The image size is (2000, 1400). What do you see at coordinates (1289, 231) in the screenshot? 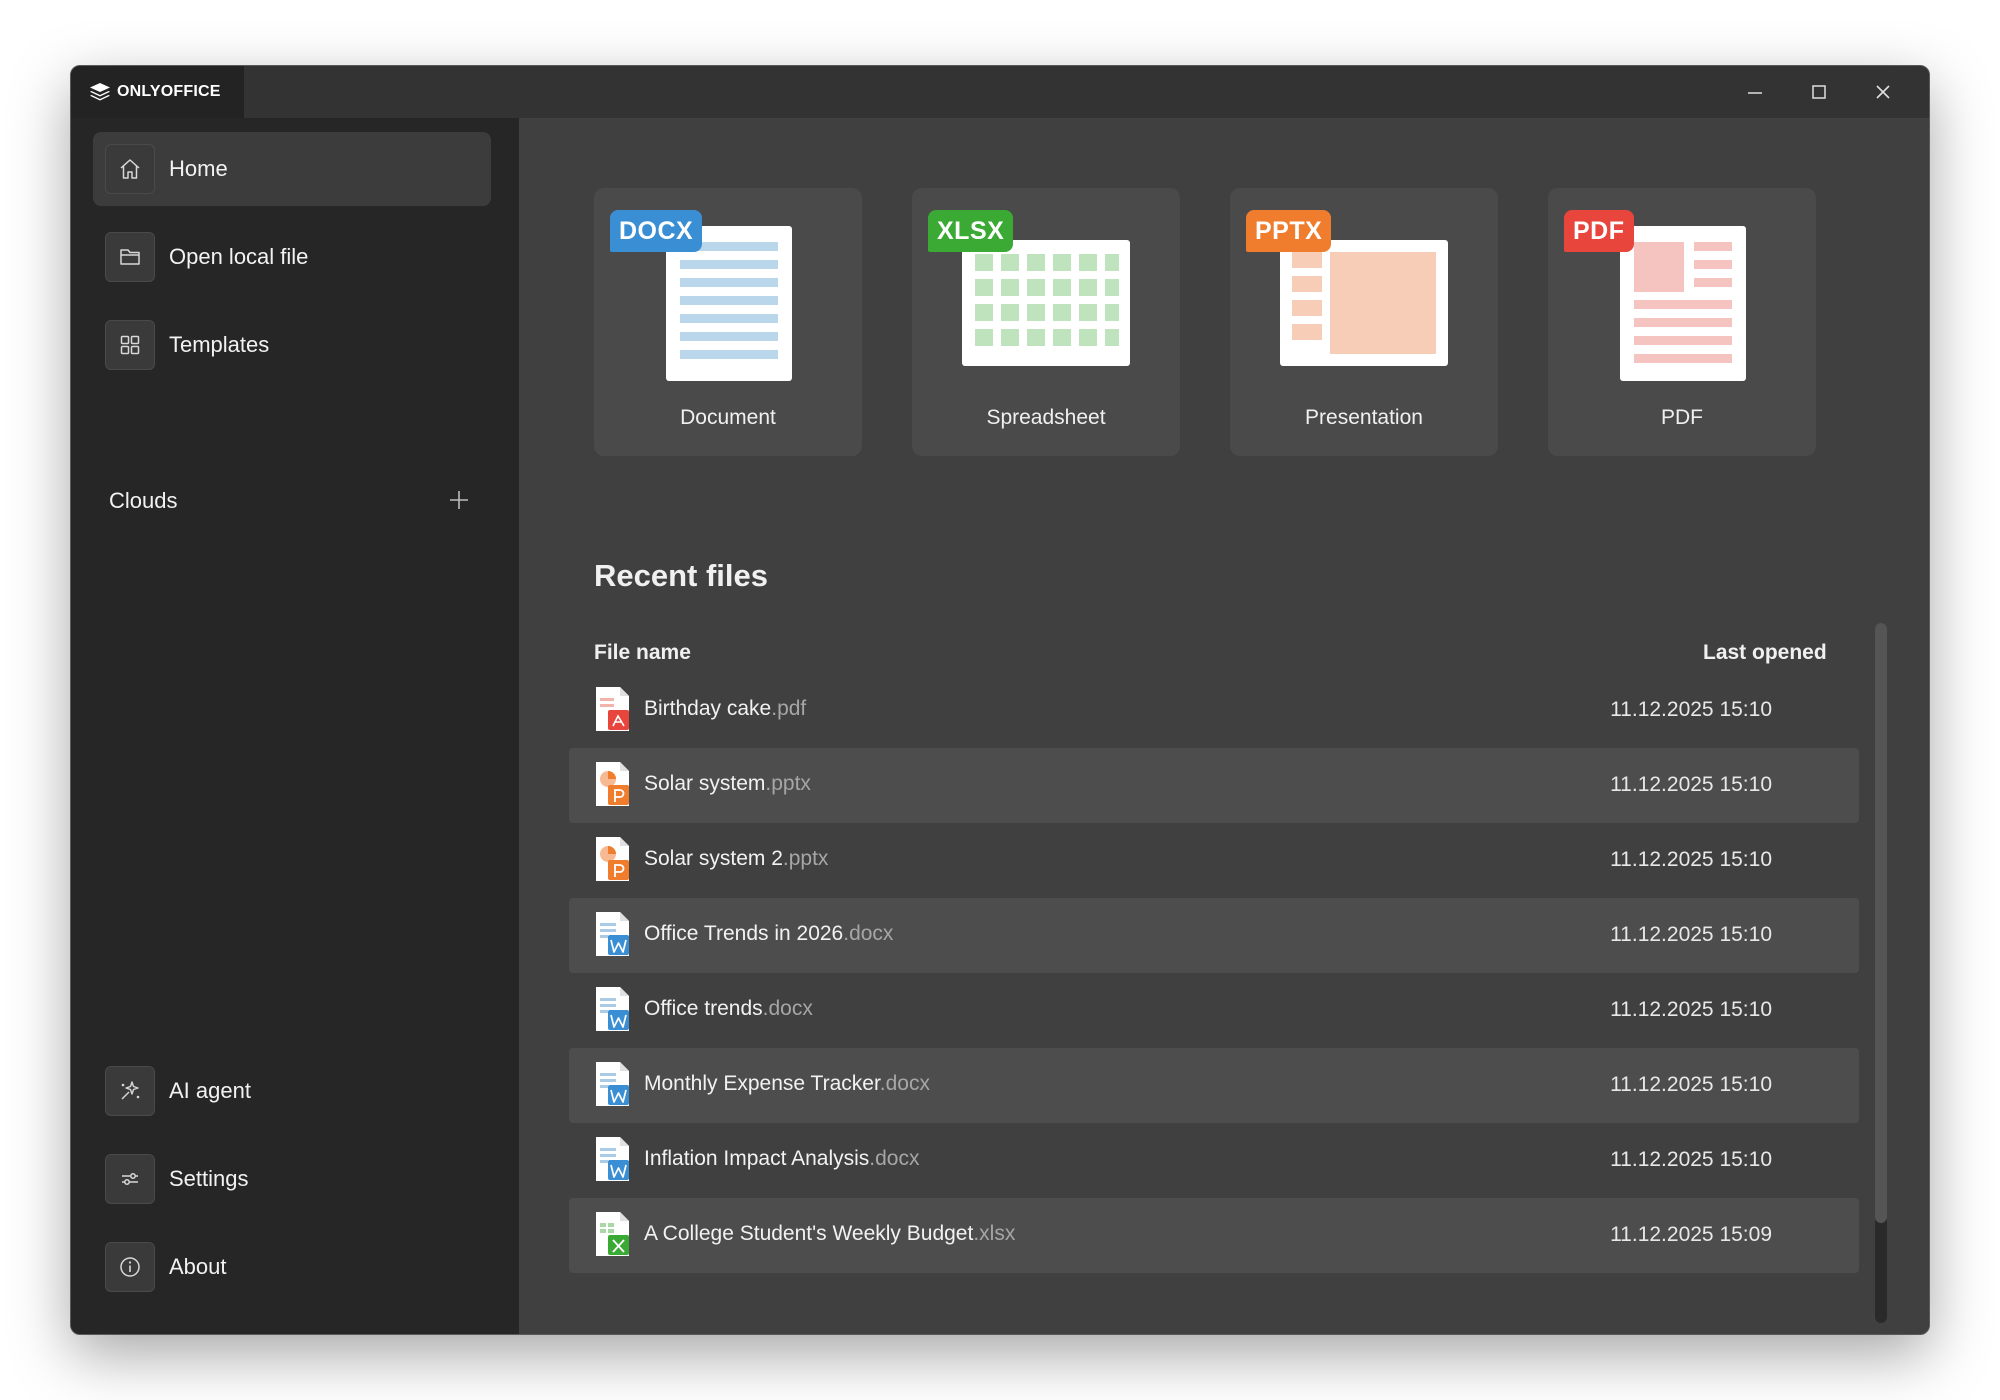
I see `pptx-badge: PPTX` at bounding box center [1289, 231].